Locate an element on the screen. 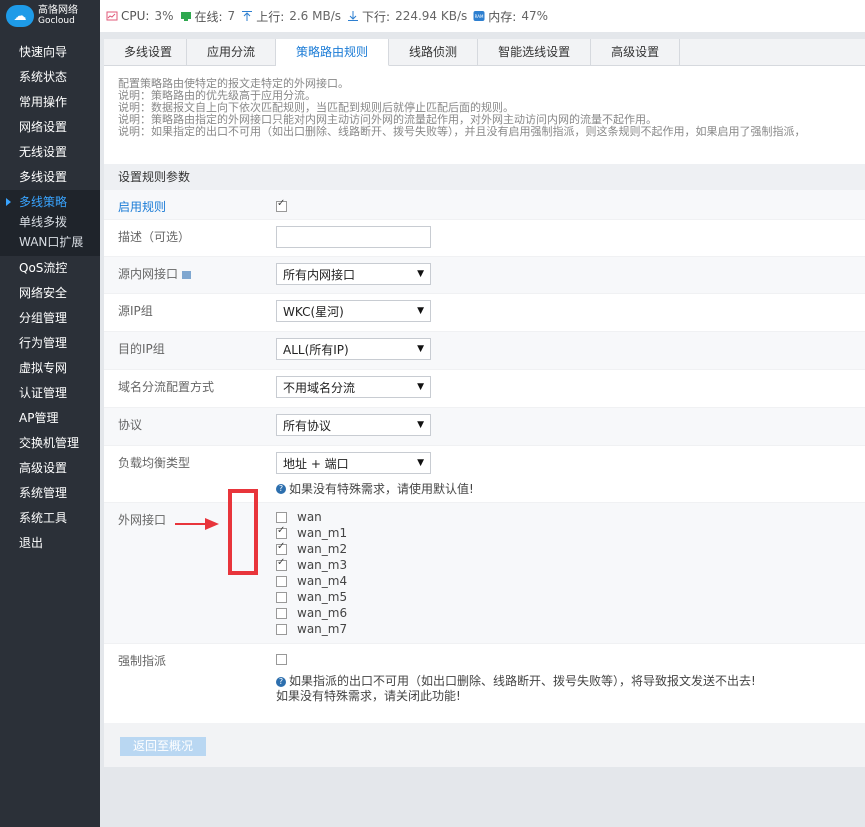  cpu-icon is located at coordinates (112, 16).